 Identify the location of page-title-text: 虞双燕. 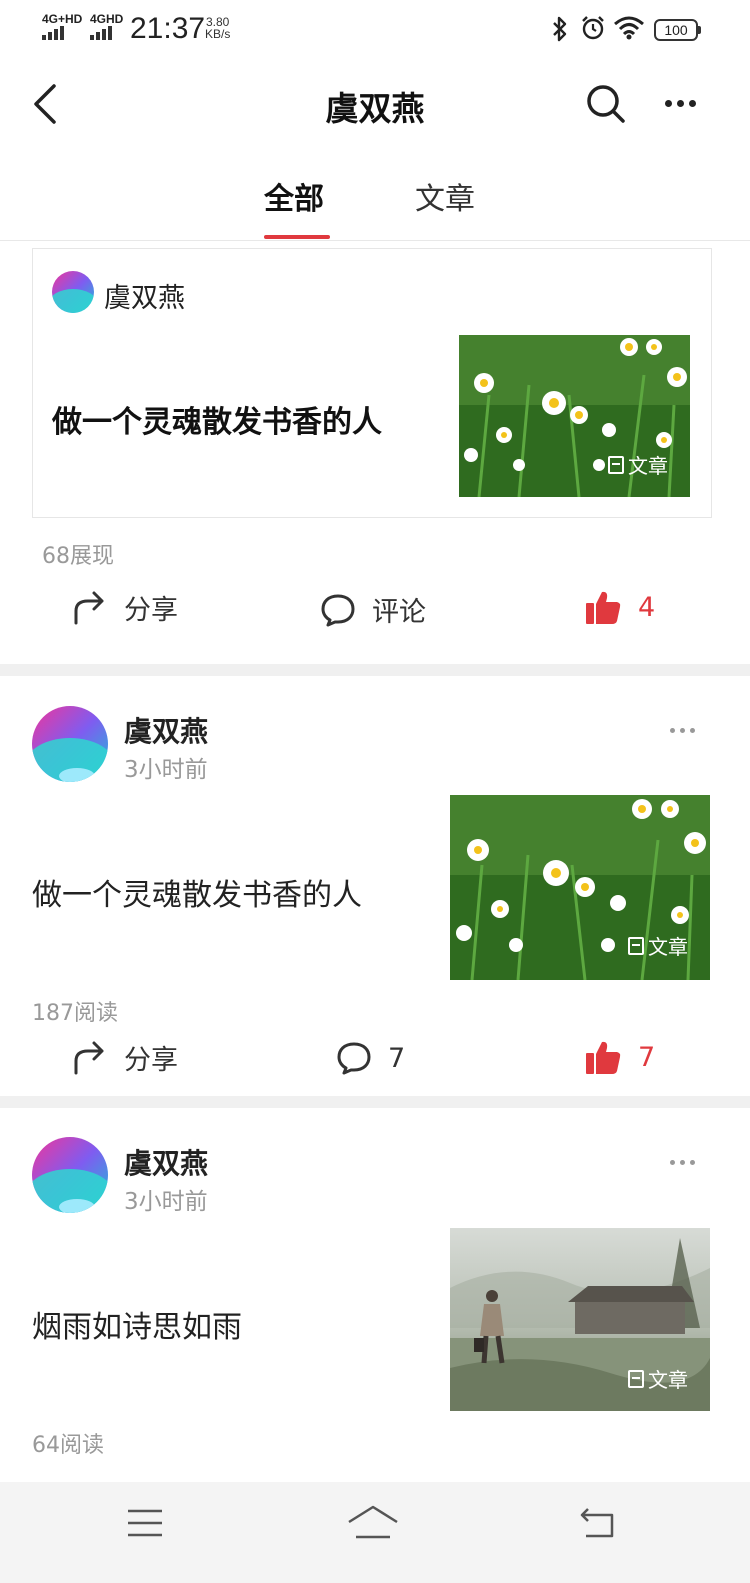
(375, 108).